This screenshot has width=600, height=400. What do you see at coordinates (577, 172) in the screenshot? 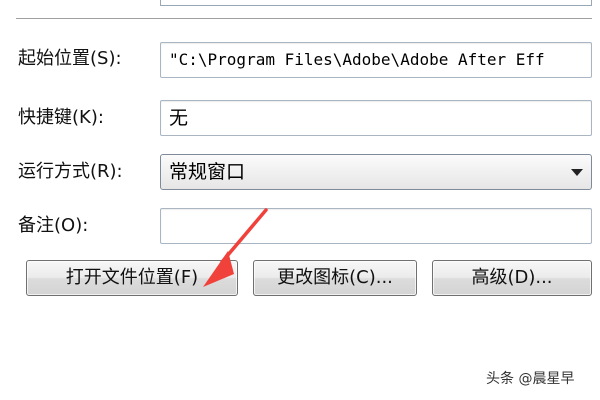
I see `chevron-down-icon` at bounding box center [577, 172].